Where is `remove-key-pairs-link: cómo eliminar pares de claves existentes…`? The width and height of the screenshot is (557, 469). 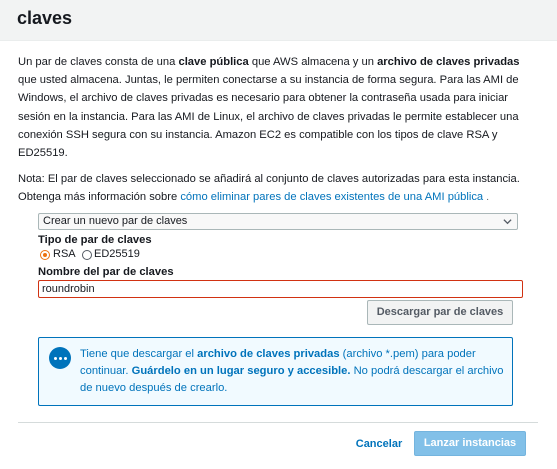
remove-key-pairs-link: cómo eliminar pares de claves existentes… is located at coordinates (331, 197).